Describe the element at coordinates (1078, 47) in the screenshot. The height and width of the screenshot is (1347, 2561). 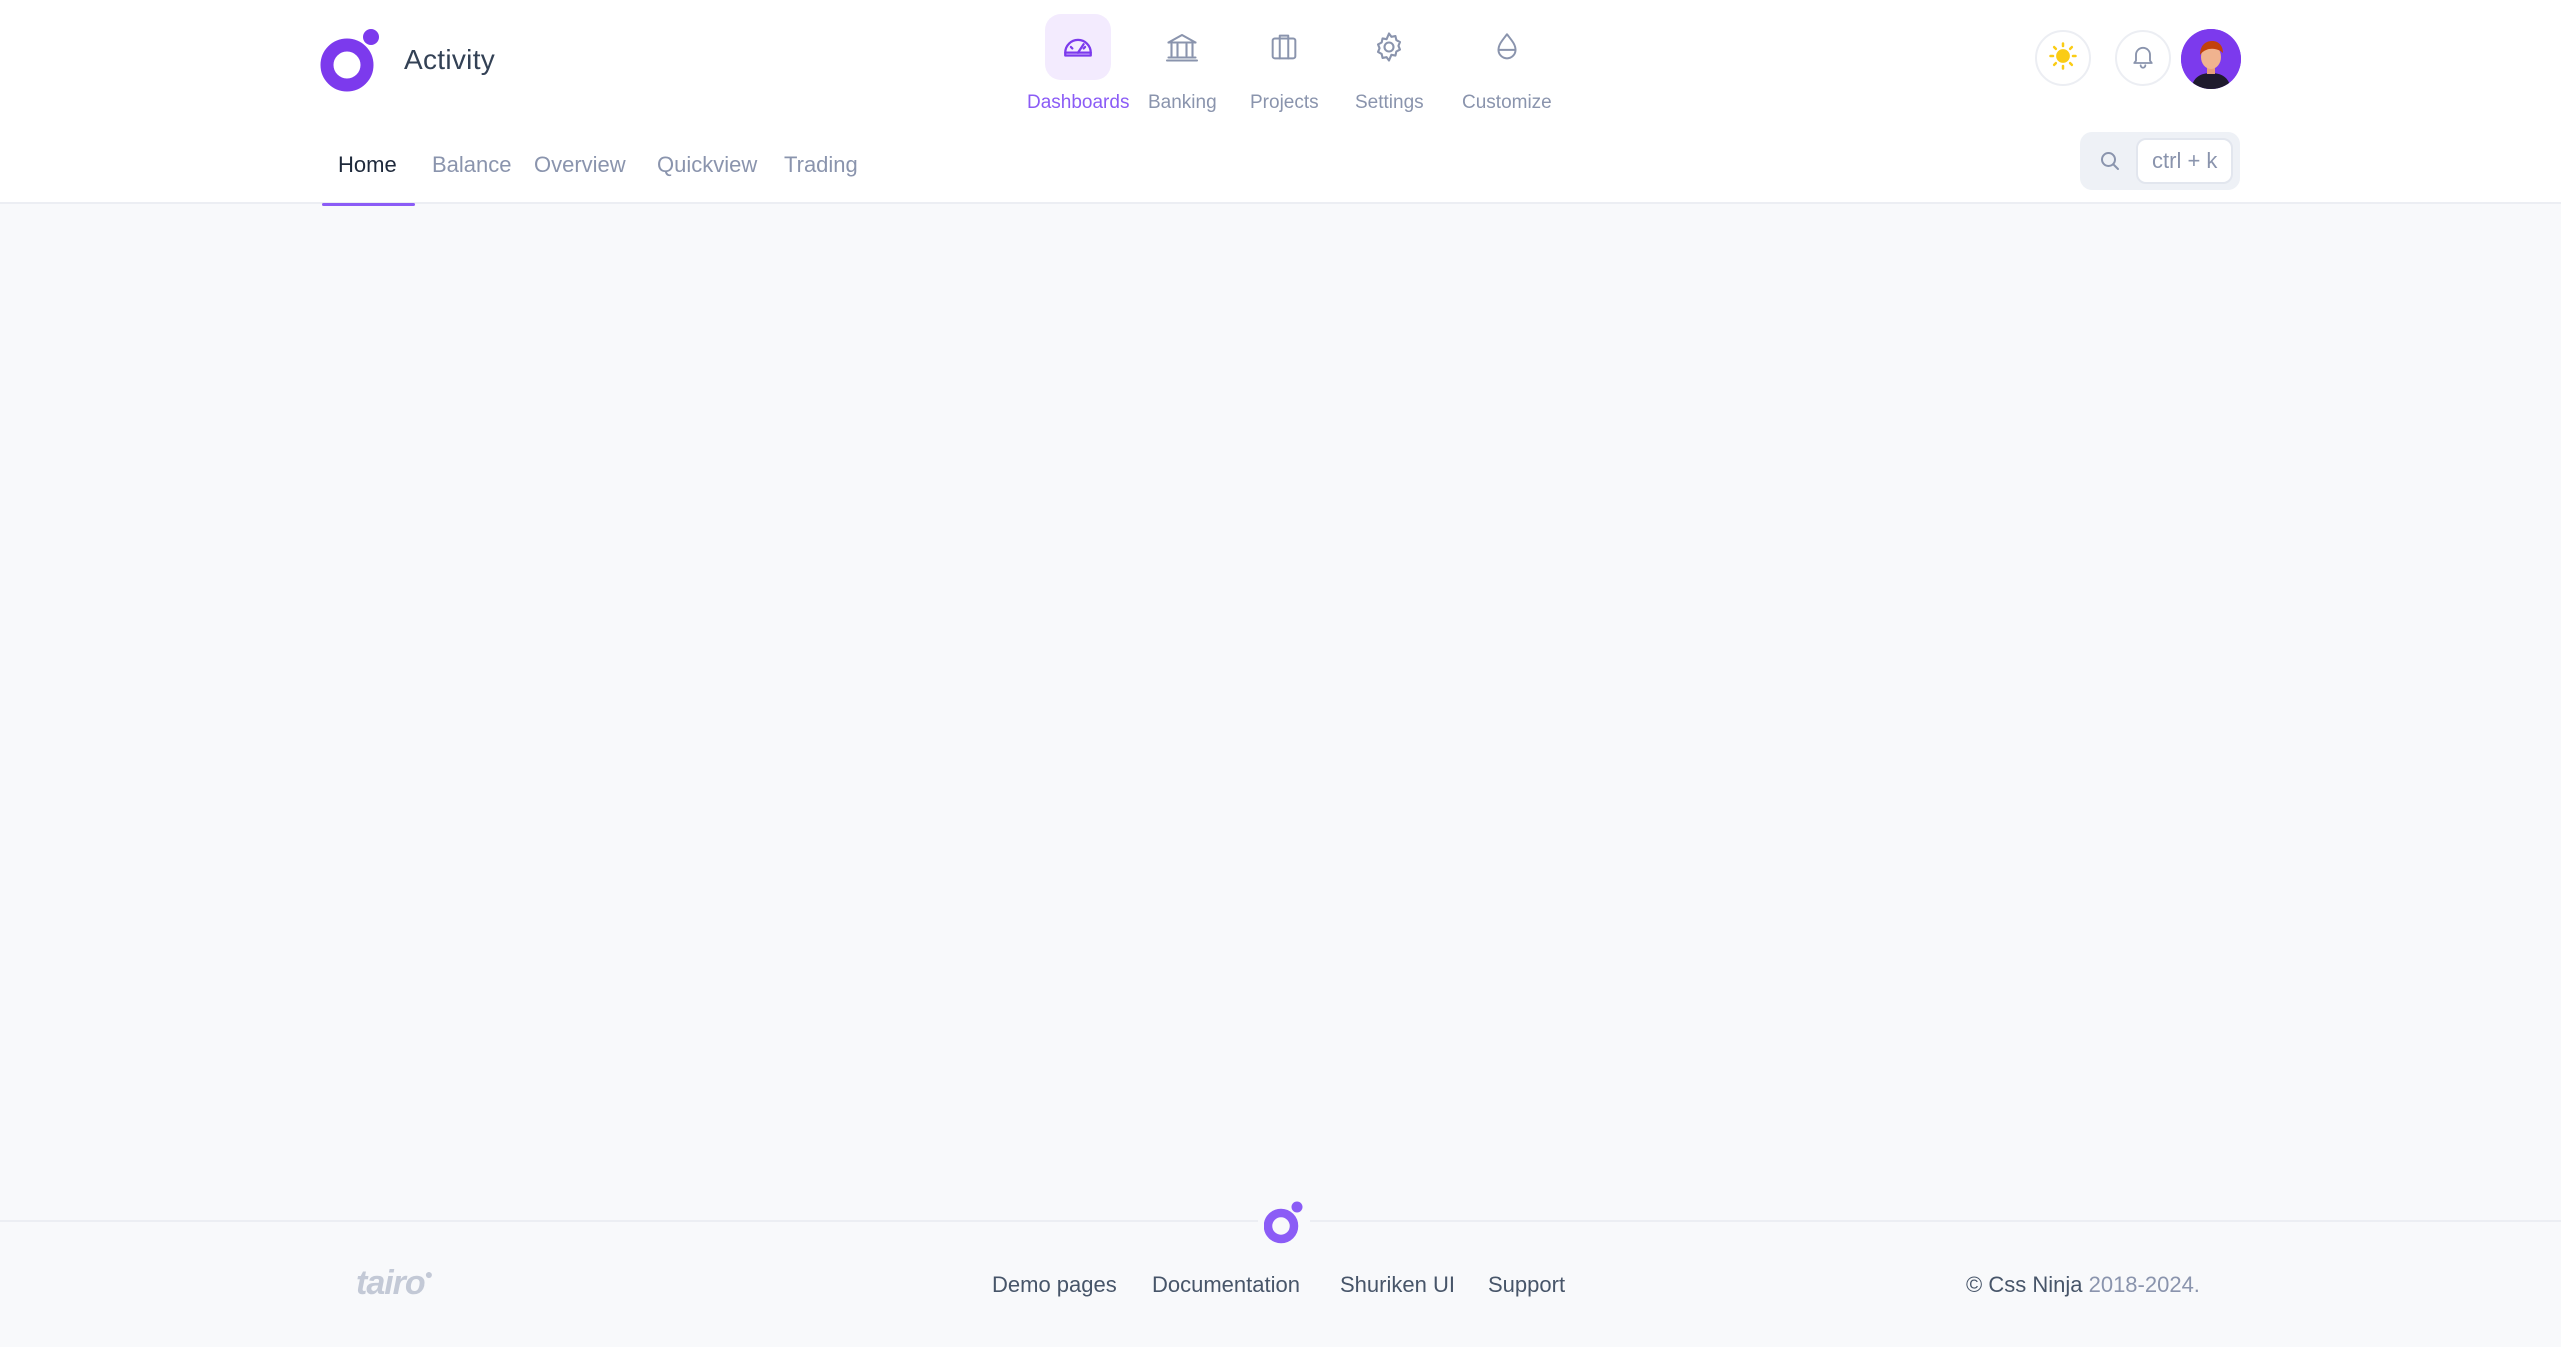
I see `gauge-icon` at that location.